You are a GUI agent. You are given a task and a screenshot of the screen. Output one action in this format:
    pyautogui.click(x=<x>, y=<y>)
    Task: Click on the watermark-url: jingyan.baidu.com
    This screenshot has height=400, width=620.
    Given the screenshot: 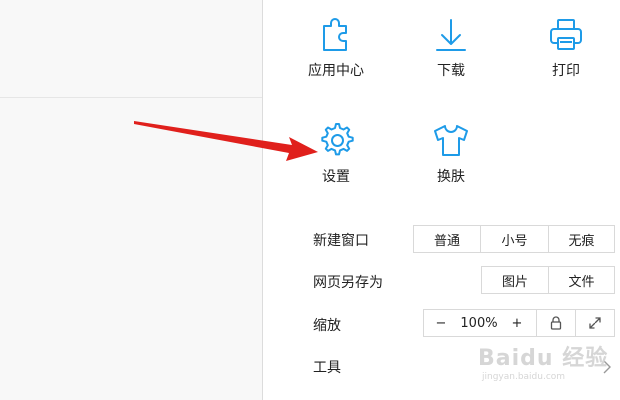 What is the action you would take?
    pyautogui.click(x=524, y=377)
    